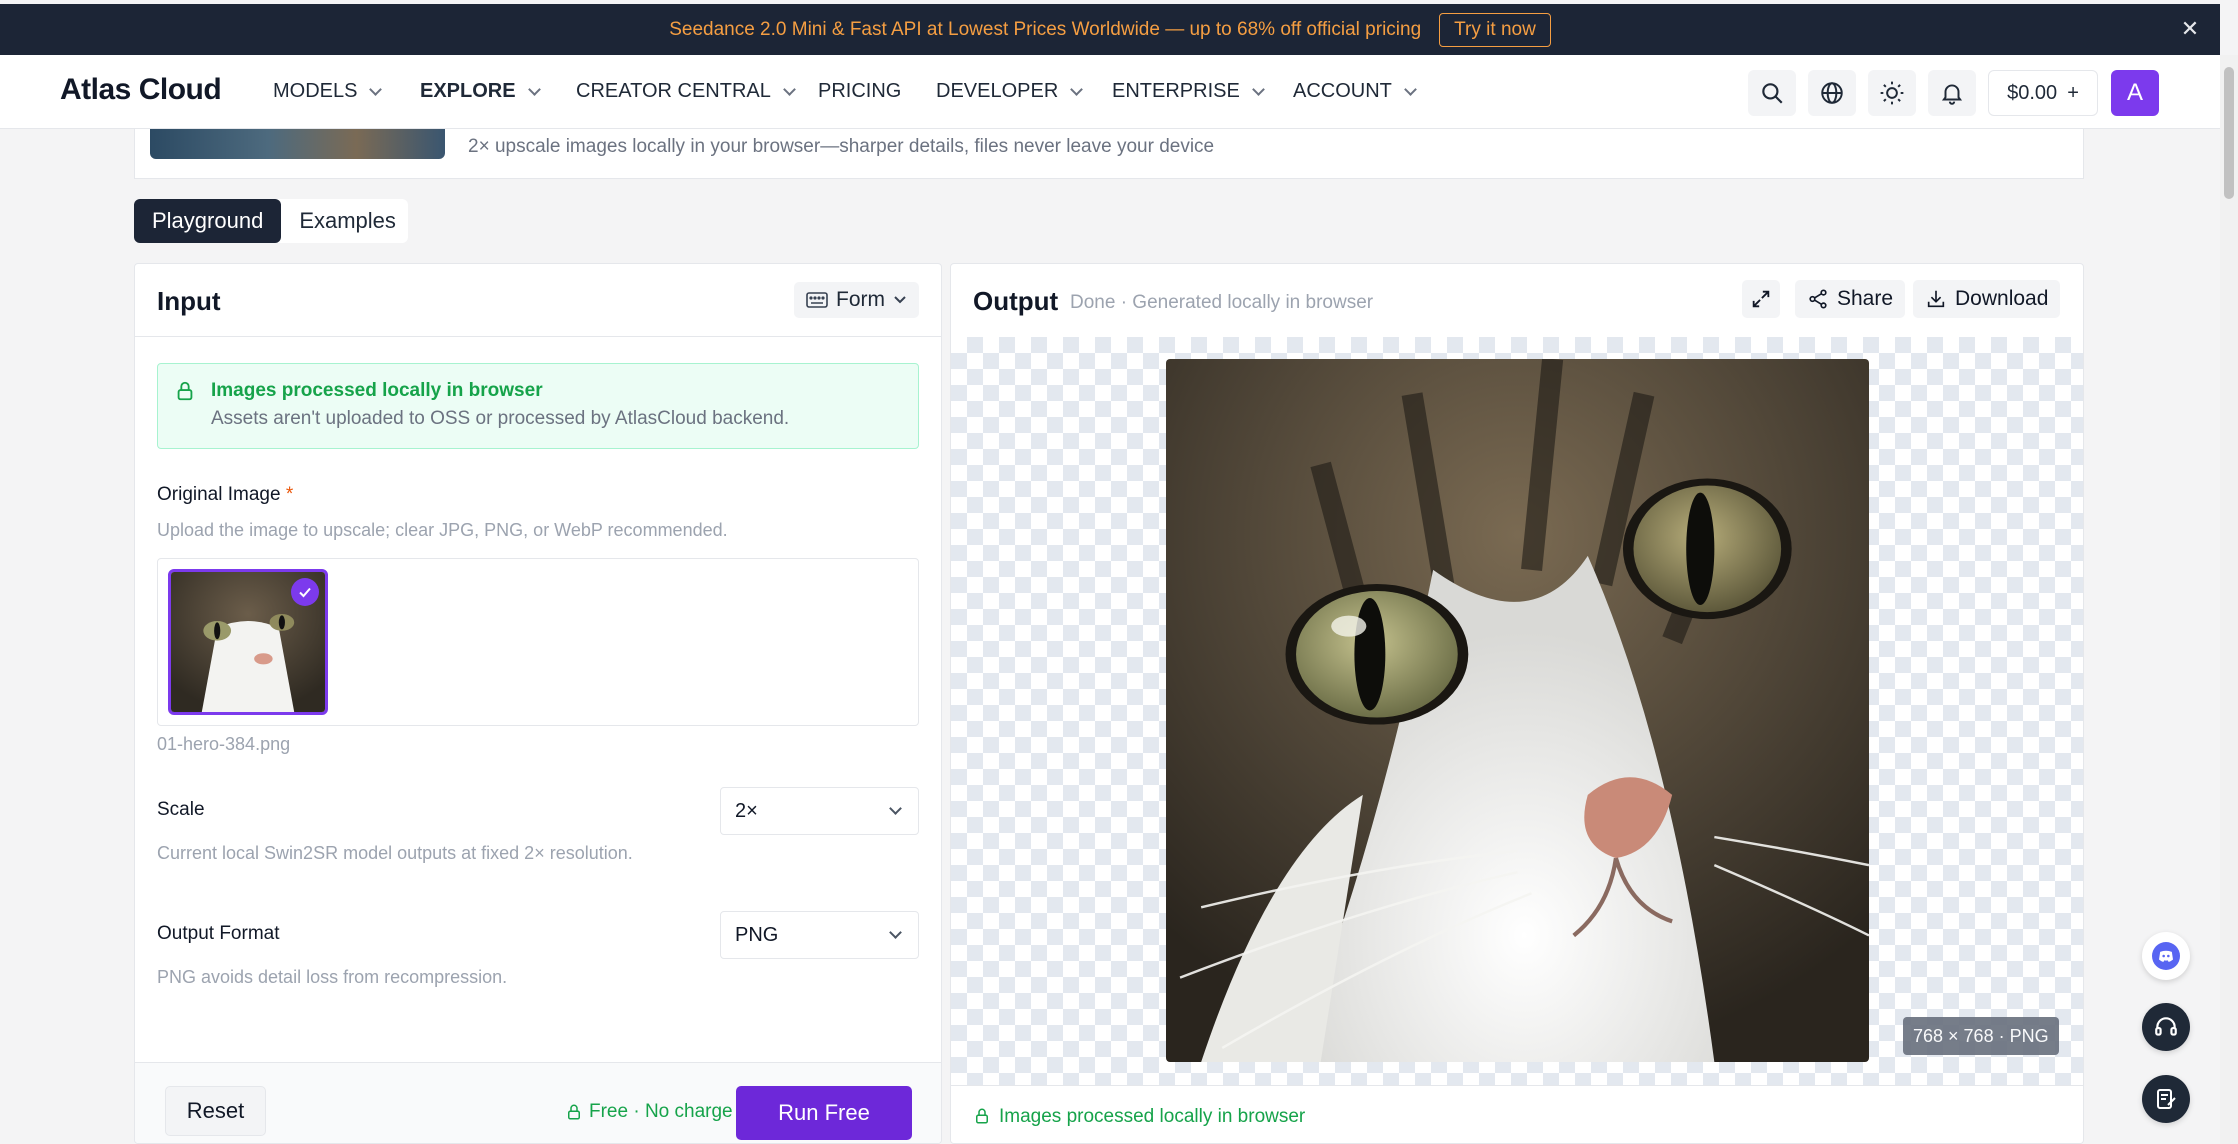 This screenshot has width=2238, height=1144. I want to click on avatar: A, so click(2135, 93).